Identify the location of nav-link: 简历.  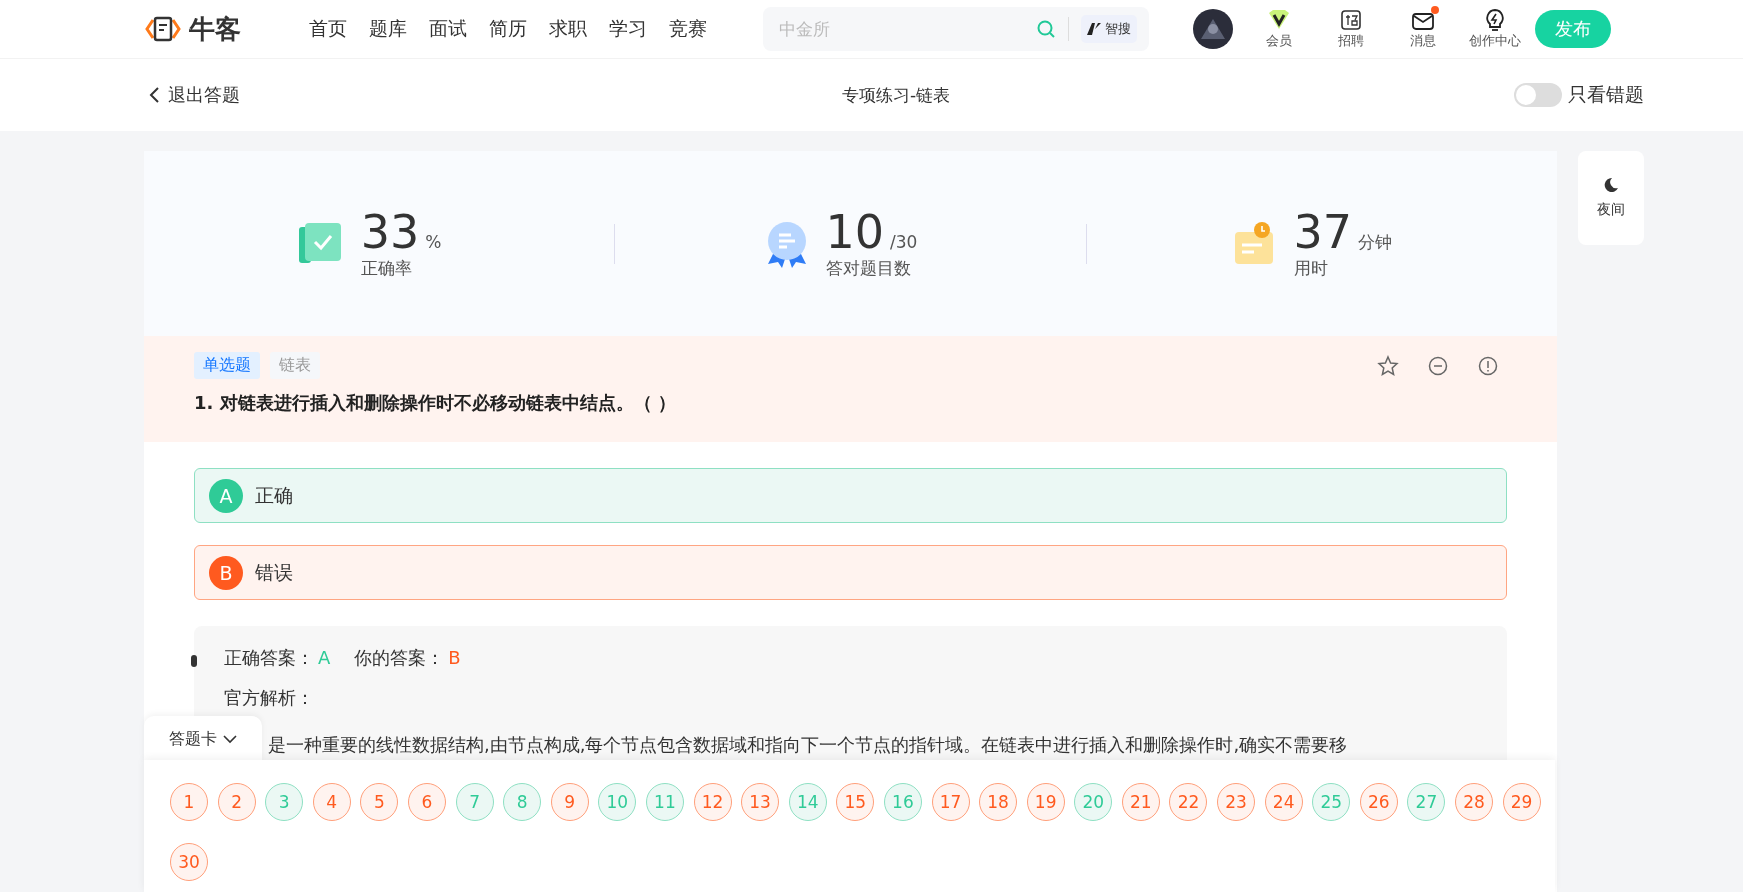
(508, 29).